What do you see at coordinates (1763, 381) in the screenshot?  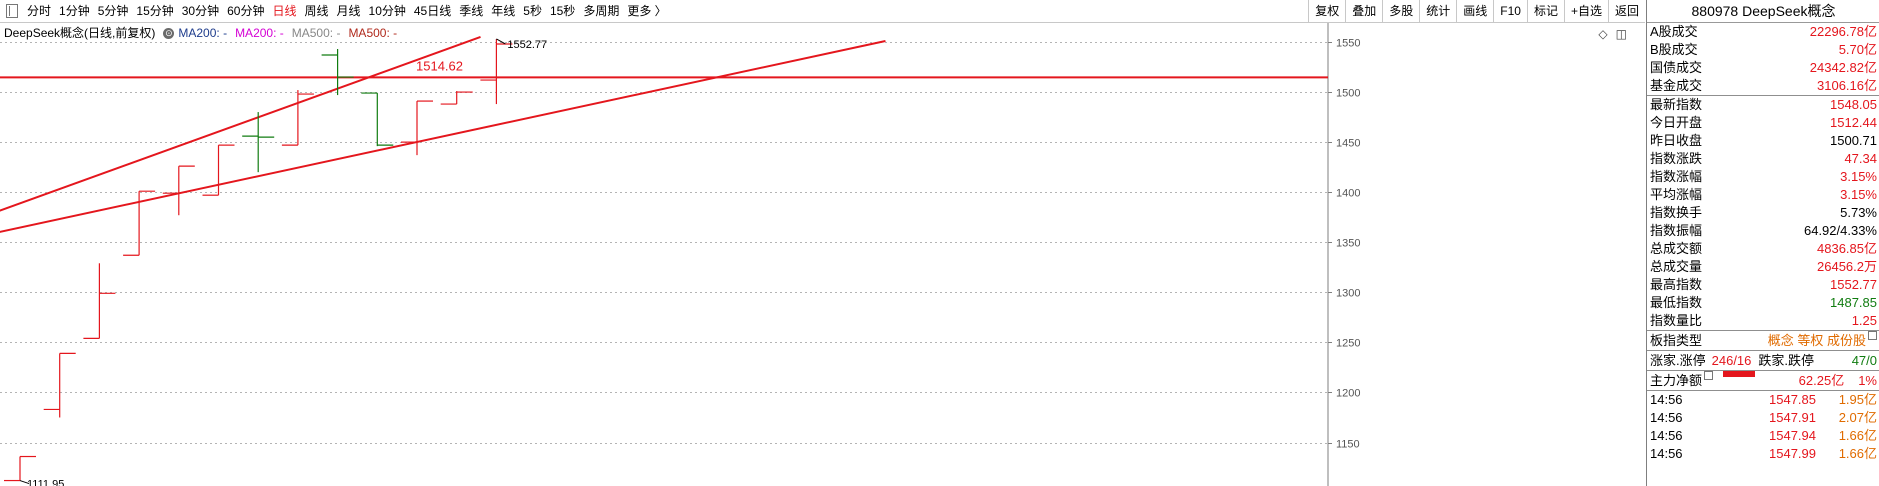 I see `main-flow-row: 主力净额 62.25亿 1%` at bounding box center [1763, 381].